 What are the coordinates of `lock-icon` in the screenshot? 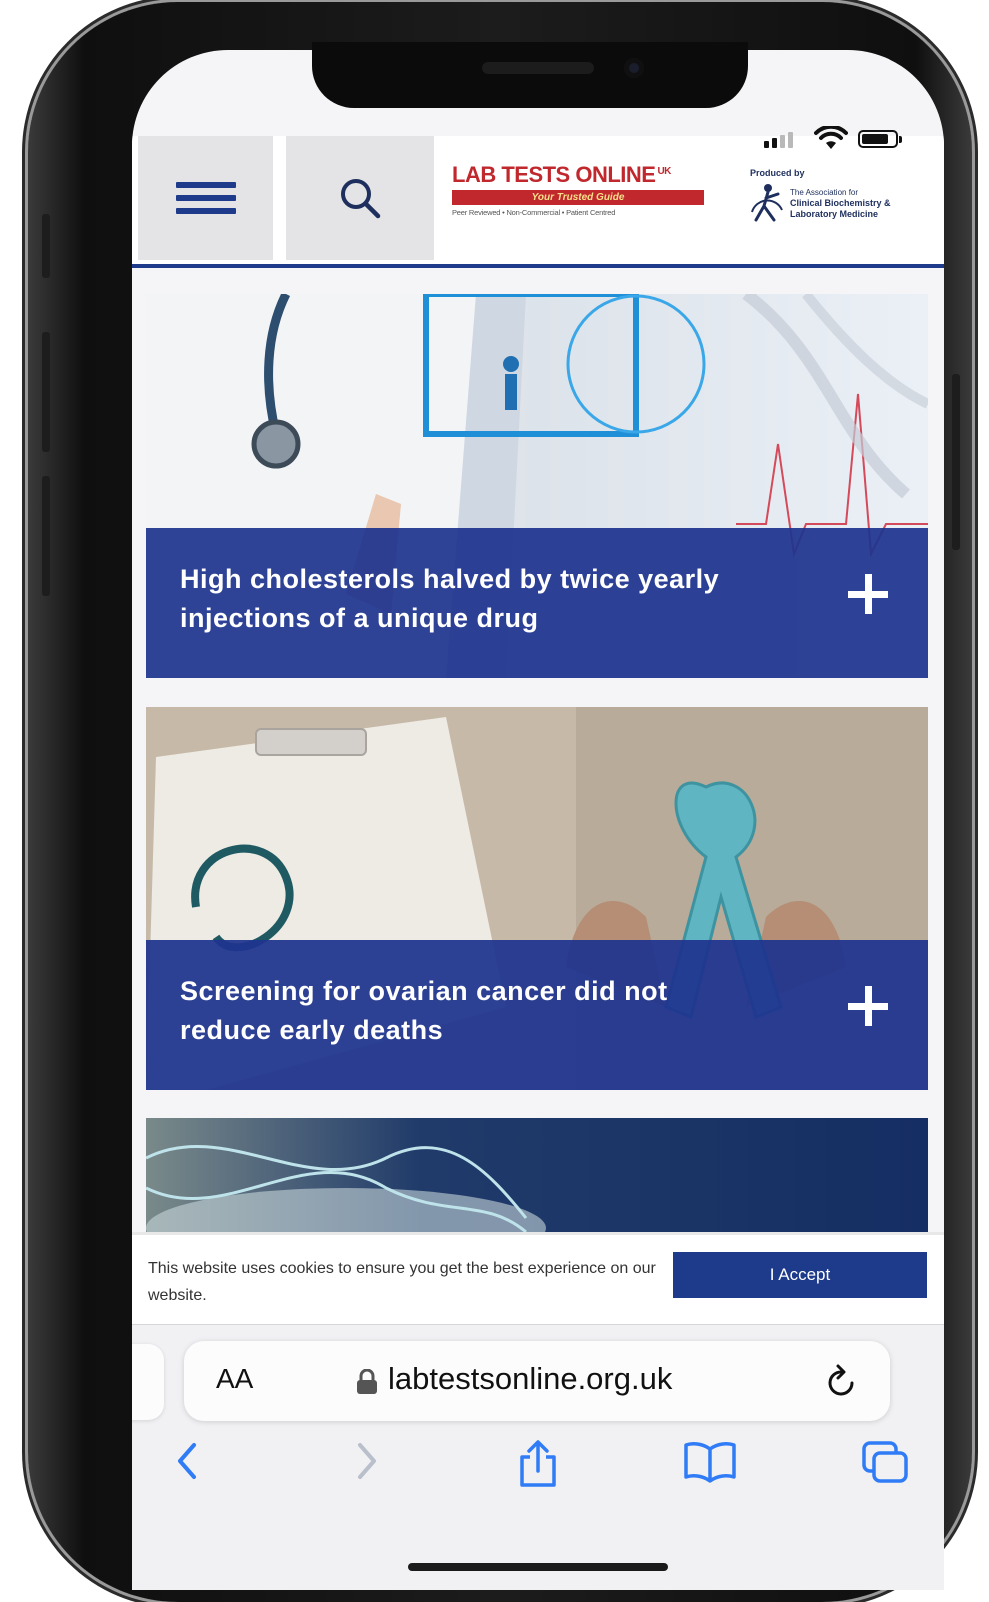 It's located at (367, 1381).